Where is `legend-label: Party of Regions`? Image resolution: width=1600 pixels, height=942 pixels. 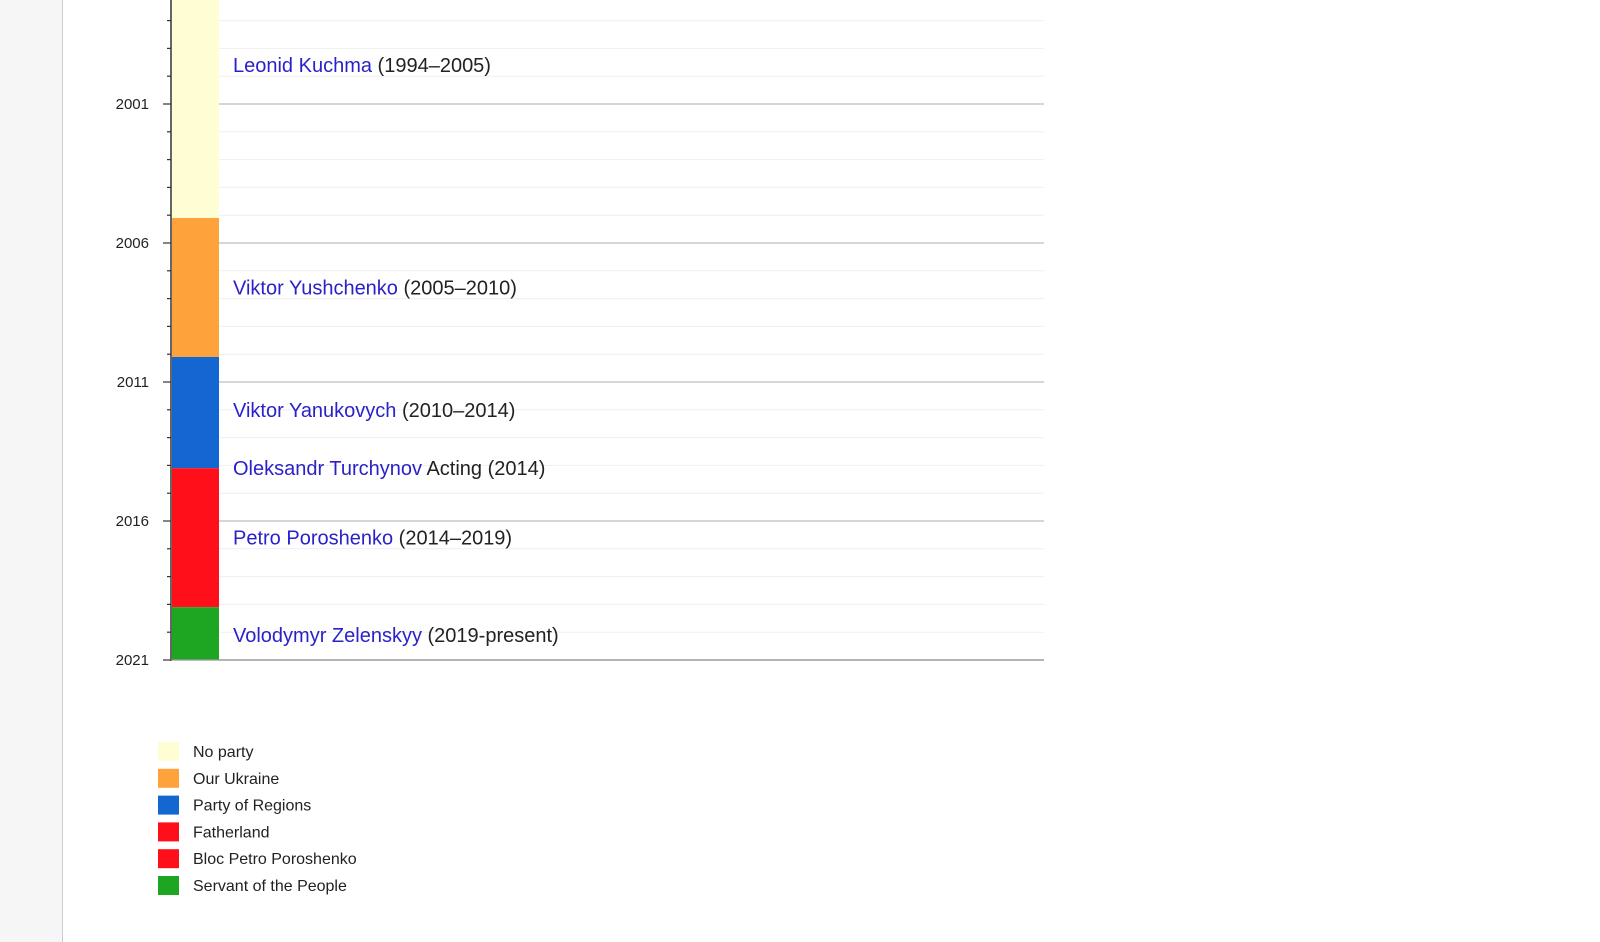 legend-label: Party of Regions is located at coordinates (252, 806).